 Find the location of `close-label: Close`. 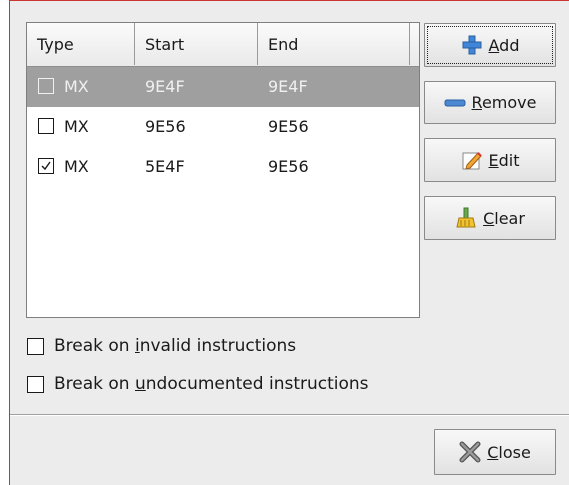

close-label: Close is located at coordinates (509, 452).